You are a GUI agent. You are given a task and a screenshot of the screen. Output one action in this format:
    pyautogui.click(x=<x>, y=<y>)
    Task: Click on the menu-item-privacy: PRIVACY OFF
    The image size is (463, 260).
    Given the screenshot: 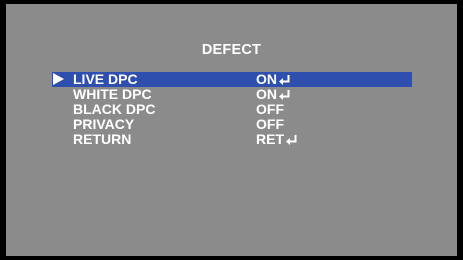 What is the action you would take?
    pyautogui.click(x=231, y=124)
    